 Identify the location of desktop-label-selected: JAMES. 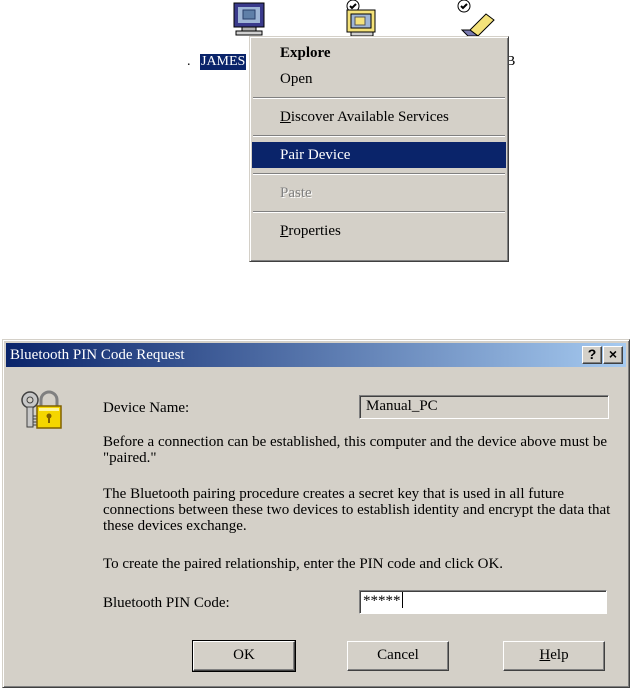
(223, 62).